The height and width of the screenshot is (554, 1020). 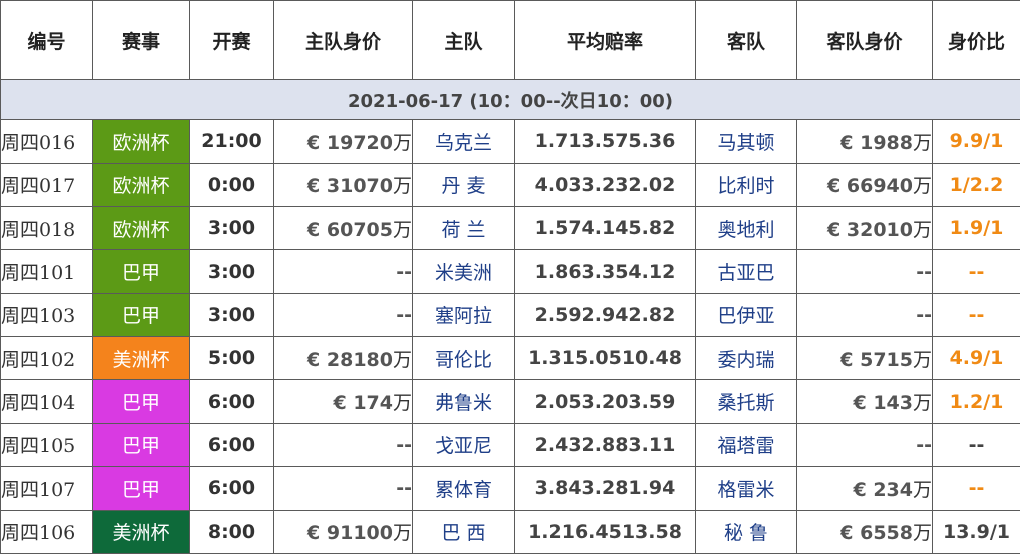 What do you see at coordinates (46, 315) in the screenshot?
I see `match-number: 周四103` at bounding box center [46, 315].